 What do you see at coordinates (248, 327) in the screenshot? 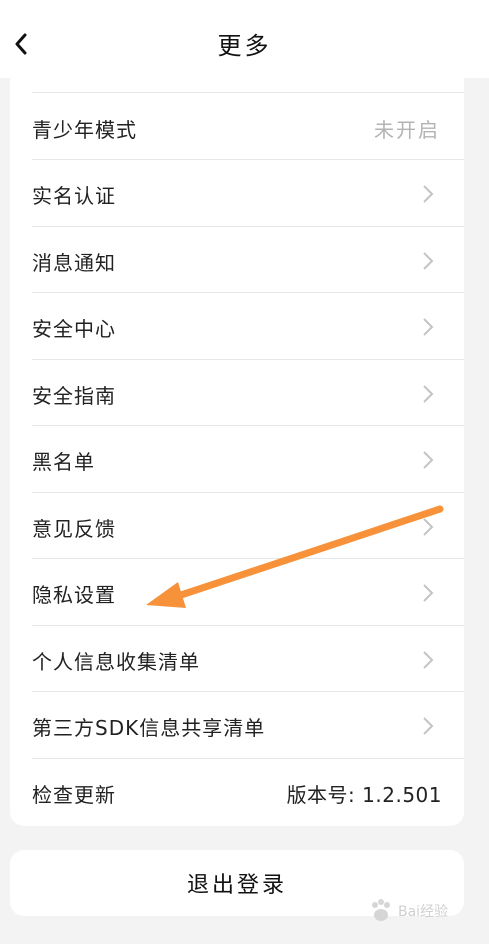
I see `settings-item-security-center: 安全中心` at bounding box center [248, 327].